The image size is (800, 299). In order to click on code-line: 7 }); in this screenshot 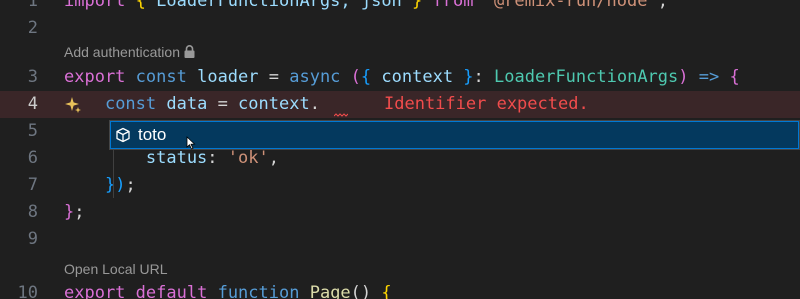, I will do `click(400, 185)`.